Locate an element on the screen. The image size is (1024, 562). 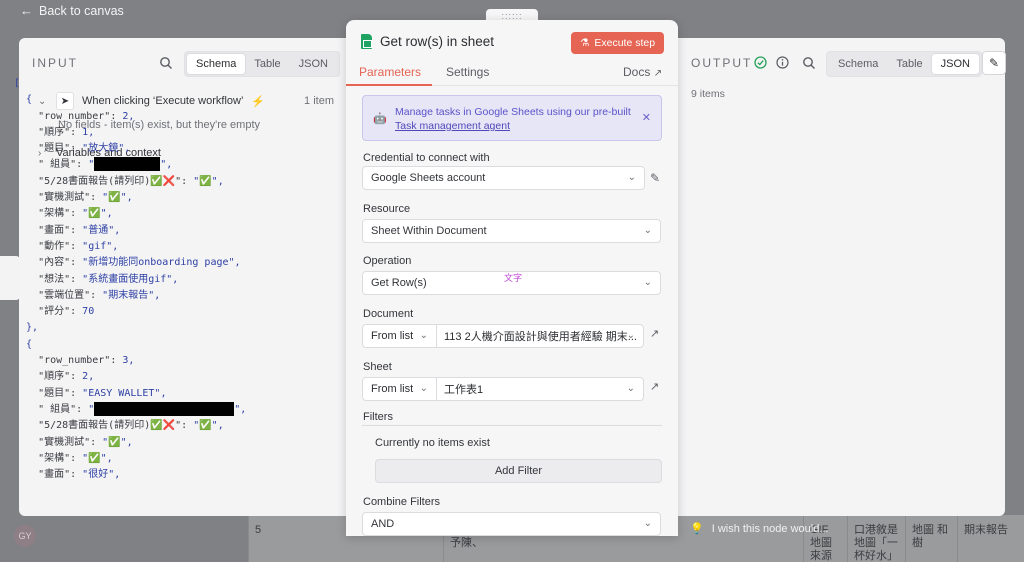
json-line: { is located at coordinates (23, 100).